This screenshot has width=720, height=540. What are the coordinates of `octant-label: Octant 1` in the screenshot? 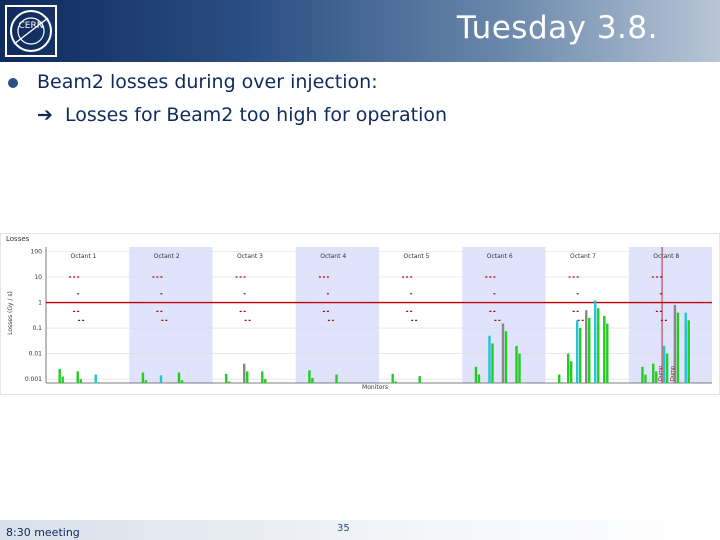 It's located at (83, 256).